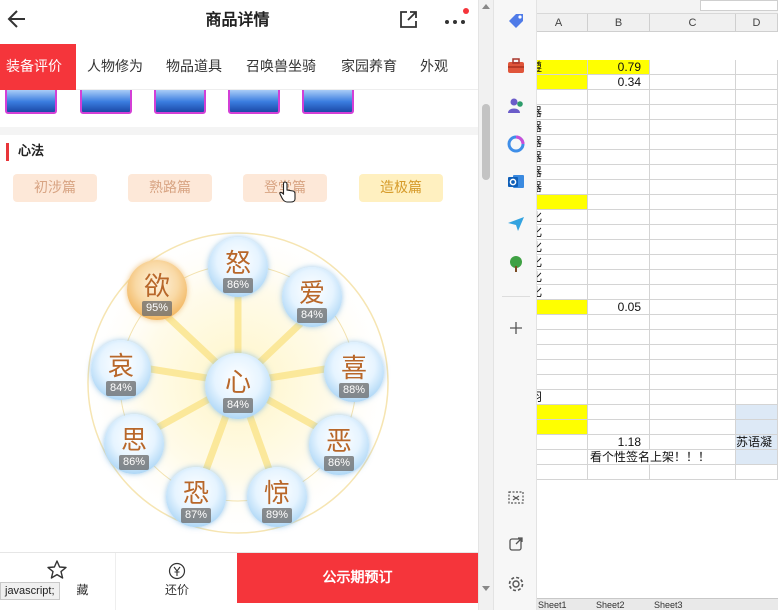  What do you see at coordinates (134, 444) in the screenshot?
I see `emotion-node-thought: 思 86%` at bounding box center [134, 444].